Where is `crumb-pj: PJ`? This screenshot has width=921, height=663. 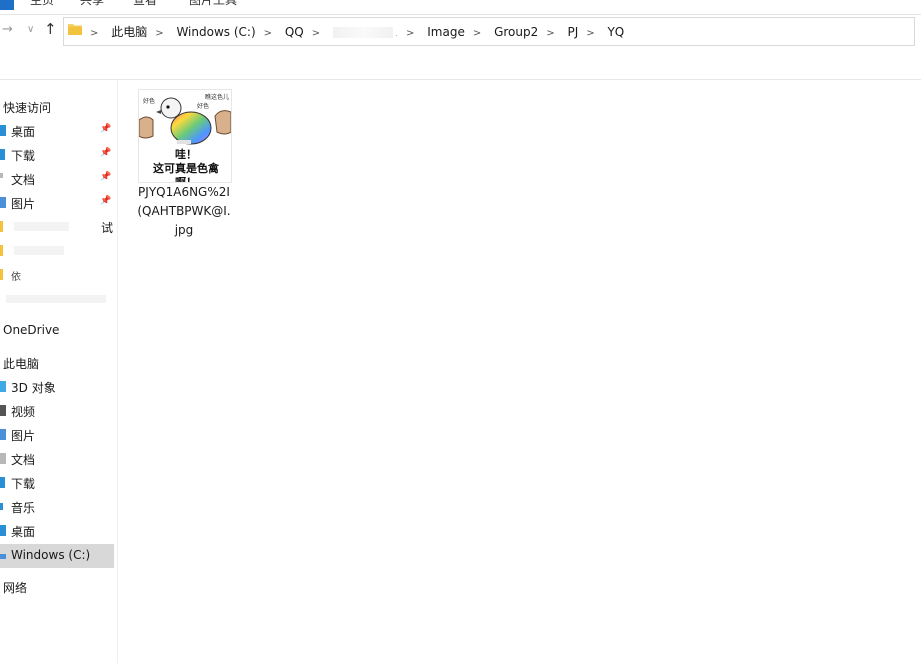
crumb-pj: PJ is located at coordinates (572, 32).